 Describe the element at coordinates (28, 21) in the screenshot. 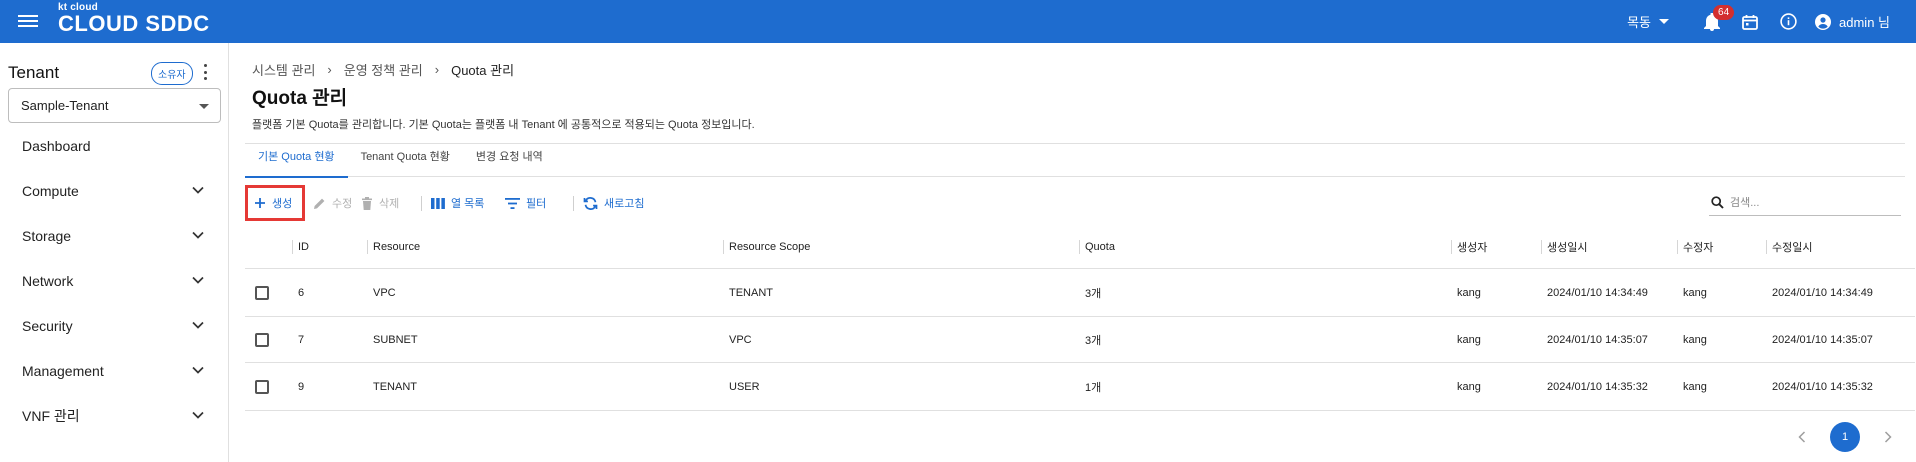

I see `menu-icon` at that location.